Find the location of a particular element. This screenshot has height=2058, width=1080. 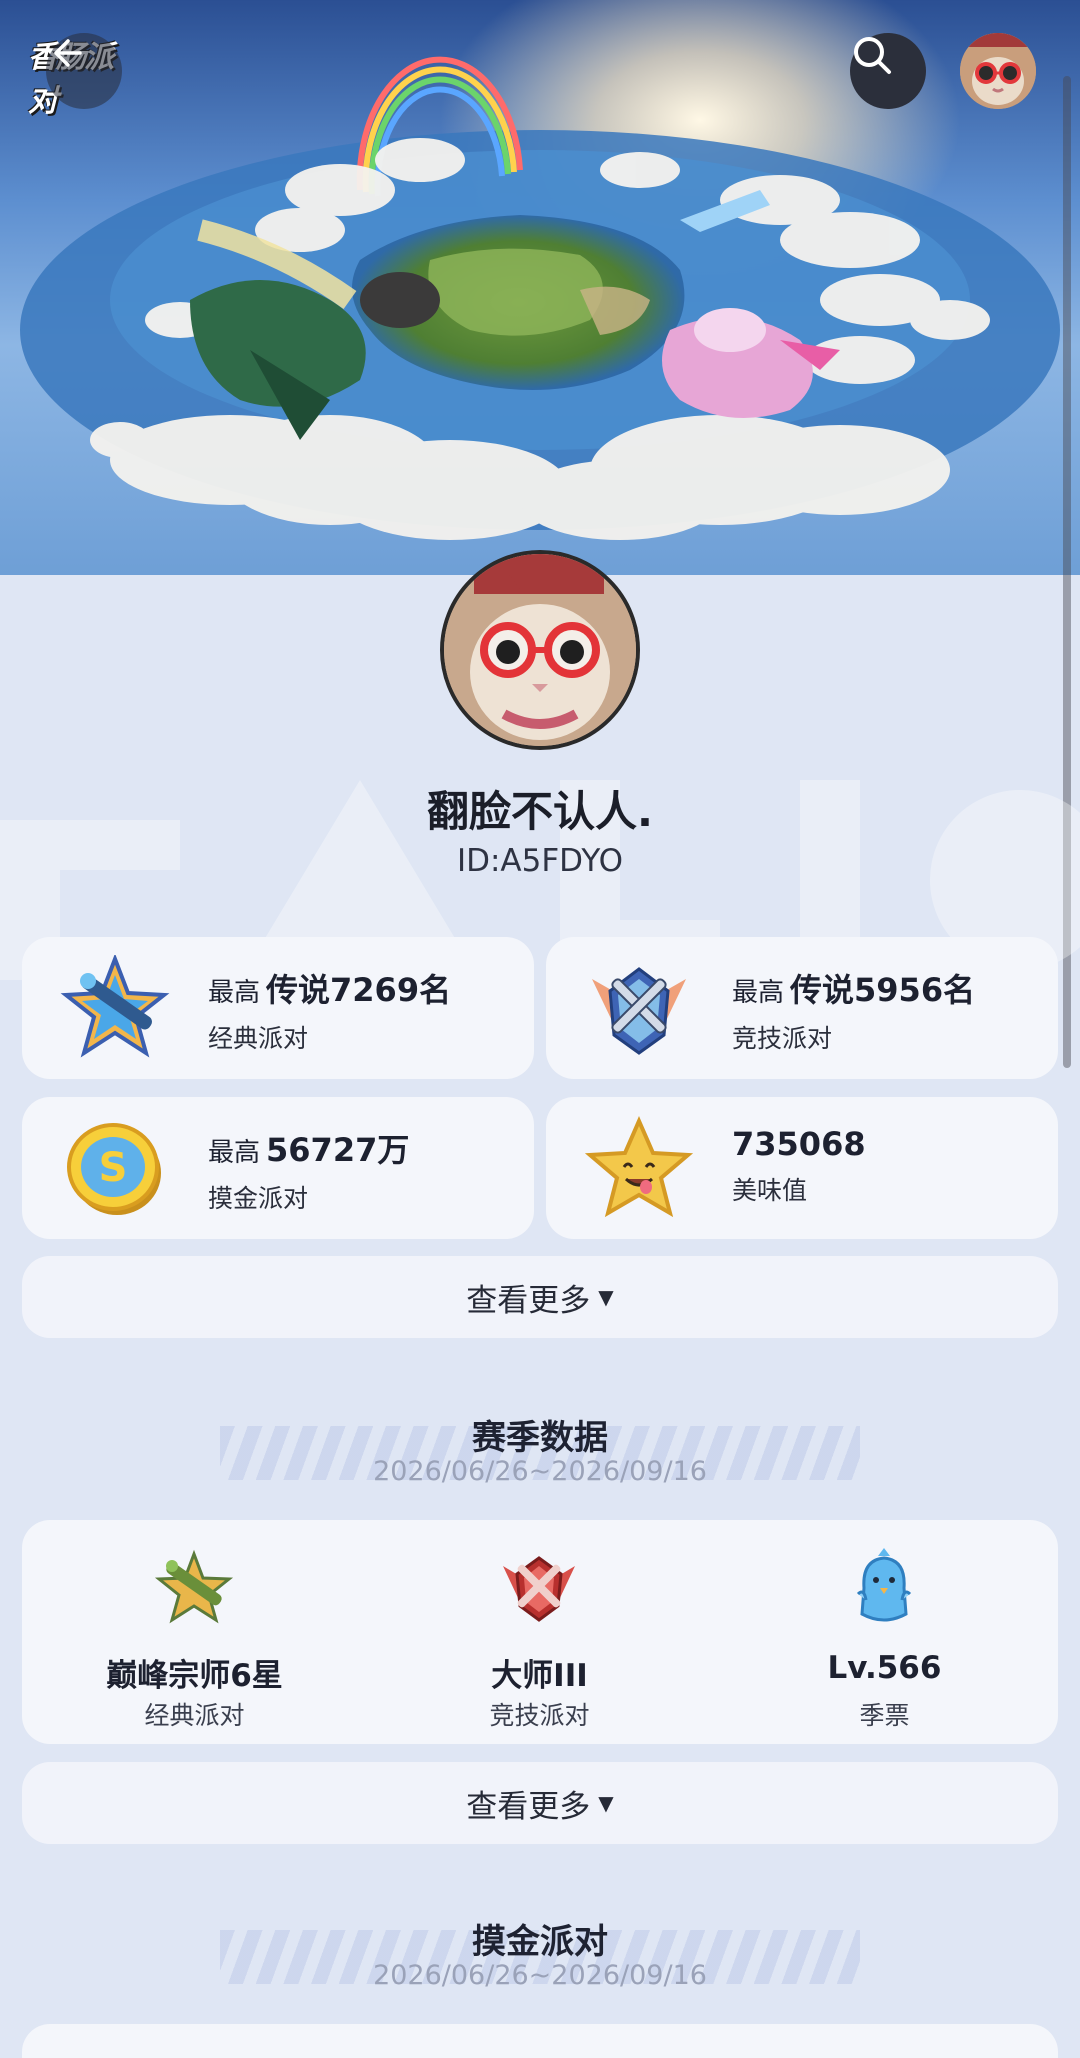

profile-avatar is located at coordinates (540, 650).